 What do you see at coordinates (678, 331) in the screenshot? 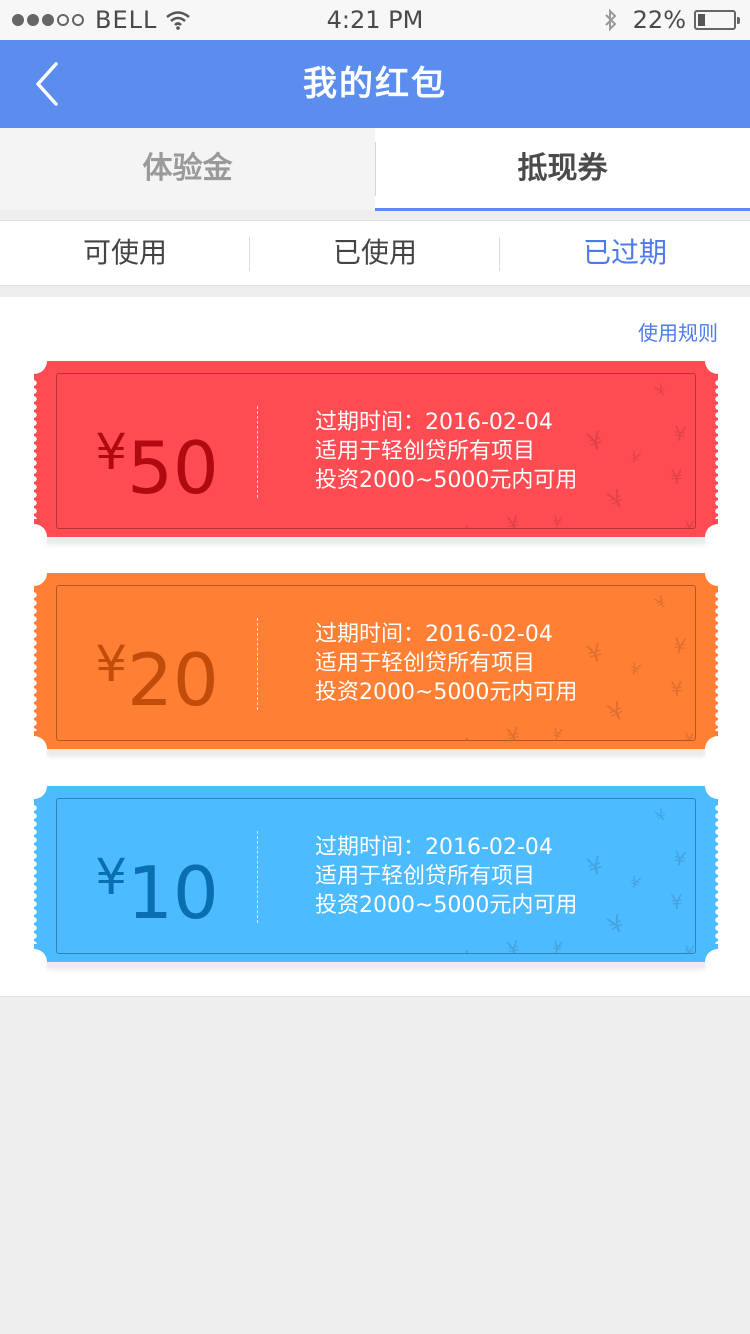
I see `usage-rules-link: 使用规则` at bounding box center [678, 331].